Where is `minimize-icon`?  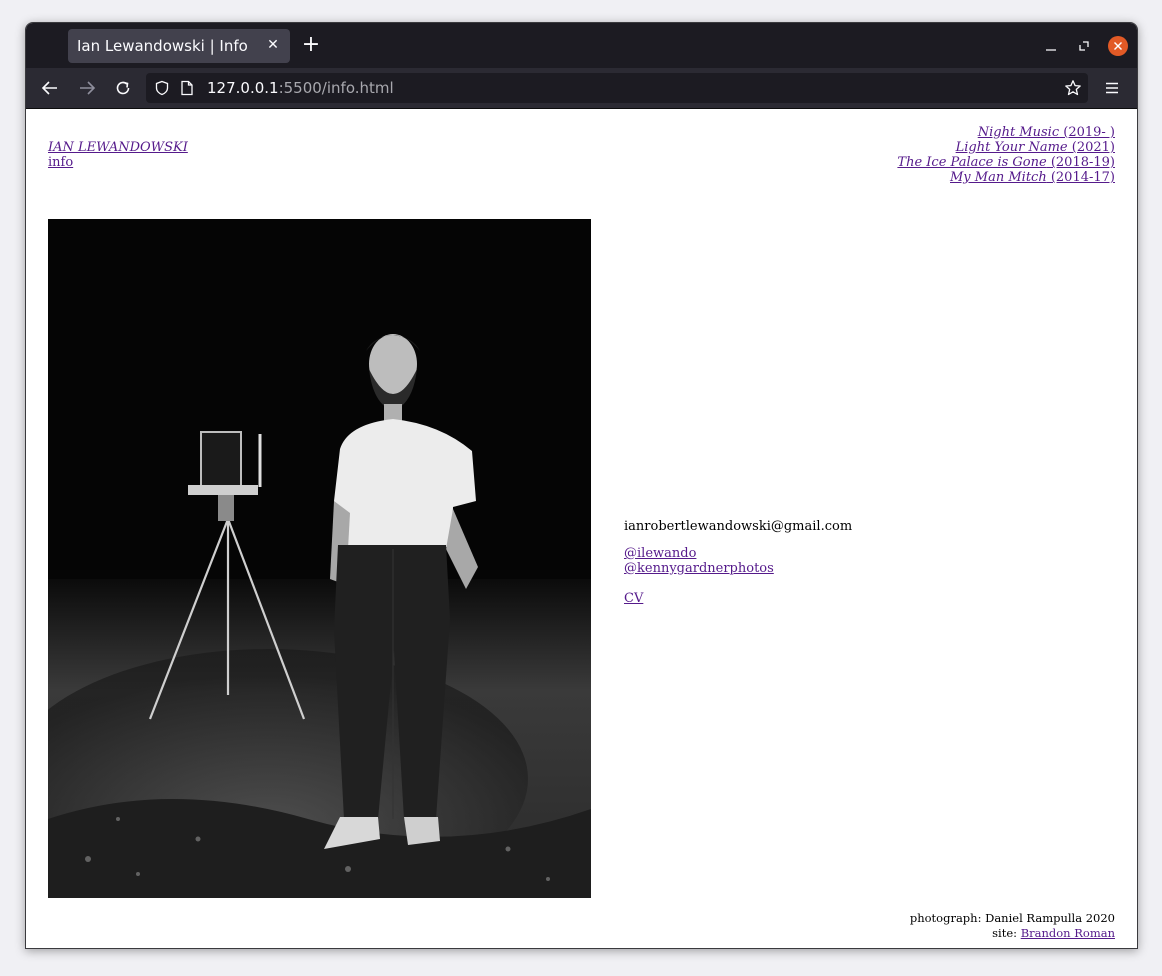 minimize-icon is located at coordinates (1051, 46).